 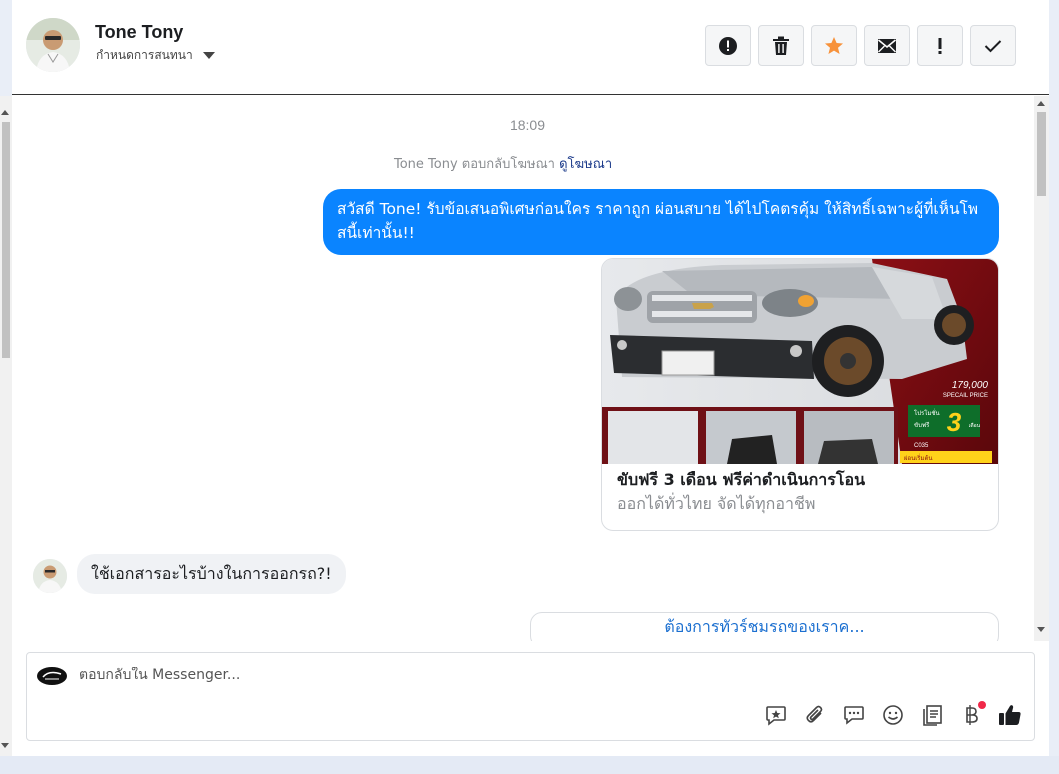 I want to click on paperclip-icon, so click(x=814, y=714).